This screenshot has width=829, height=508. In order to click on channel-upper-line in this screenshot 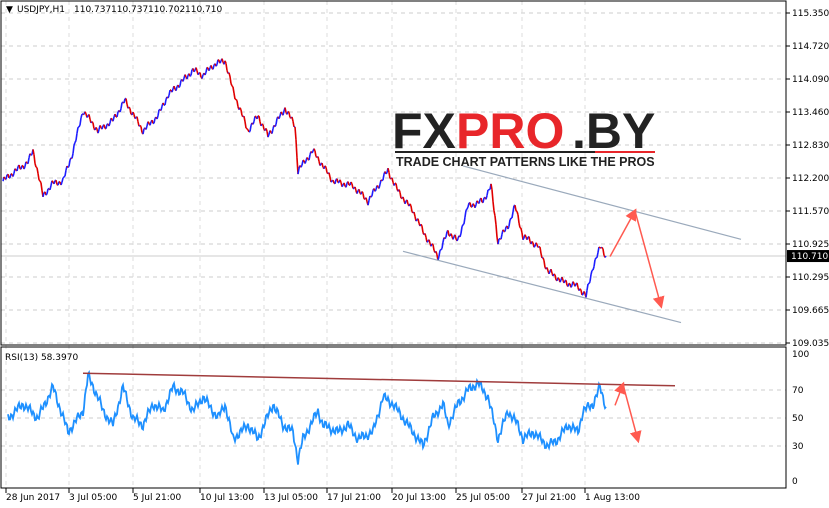, I will do `click(602, 202)`.